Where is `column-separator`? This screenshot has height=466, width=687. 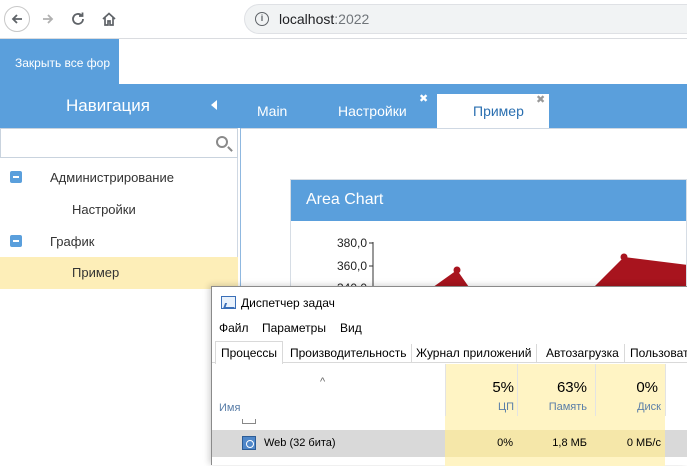 column-separator is located at coordinates (665, 390).